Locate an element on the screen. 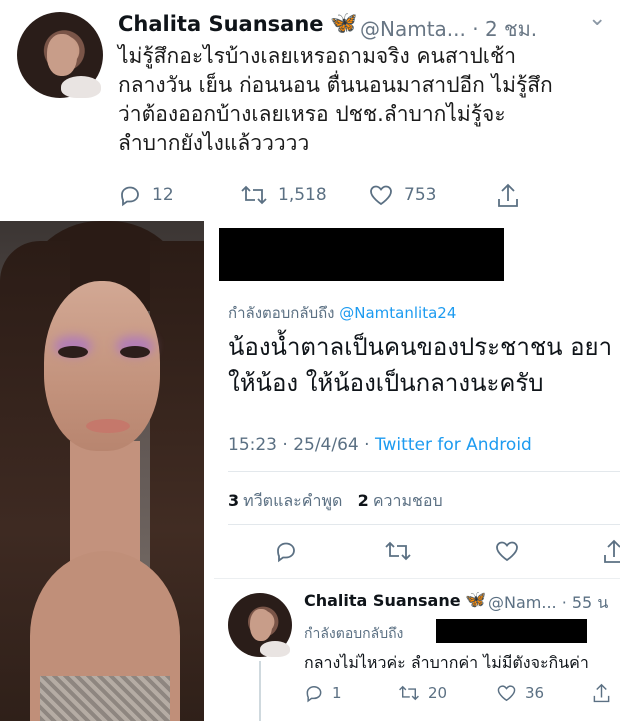 The width and height of the screenshot is (620, 721). tweet-text-line: ลำบากยังไงแล้ววววว is located at coordinates (214, 143).